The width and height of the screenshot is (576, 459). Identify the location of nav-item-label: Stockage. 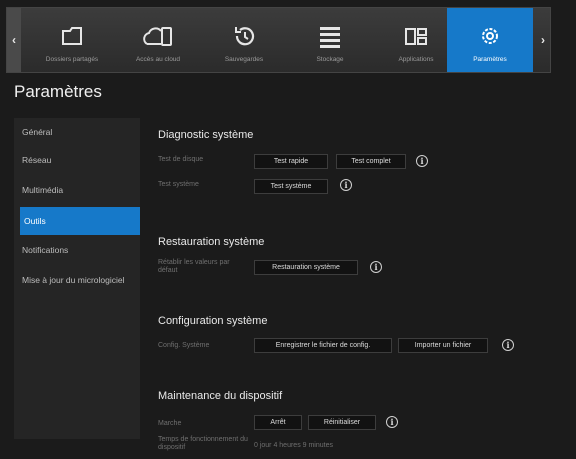
(330, 59).